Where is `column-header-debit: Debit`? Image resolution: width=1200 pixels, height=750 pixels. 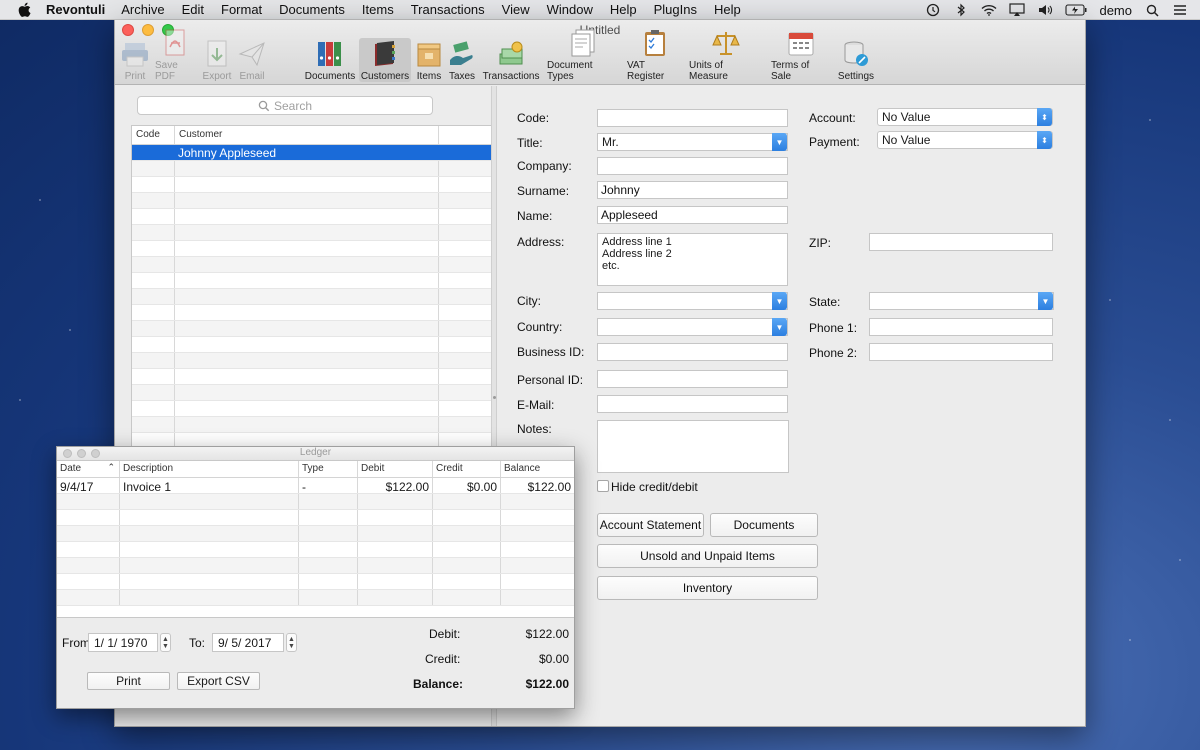 column-header-debit: Debit is located at coordinates (395, 469).